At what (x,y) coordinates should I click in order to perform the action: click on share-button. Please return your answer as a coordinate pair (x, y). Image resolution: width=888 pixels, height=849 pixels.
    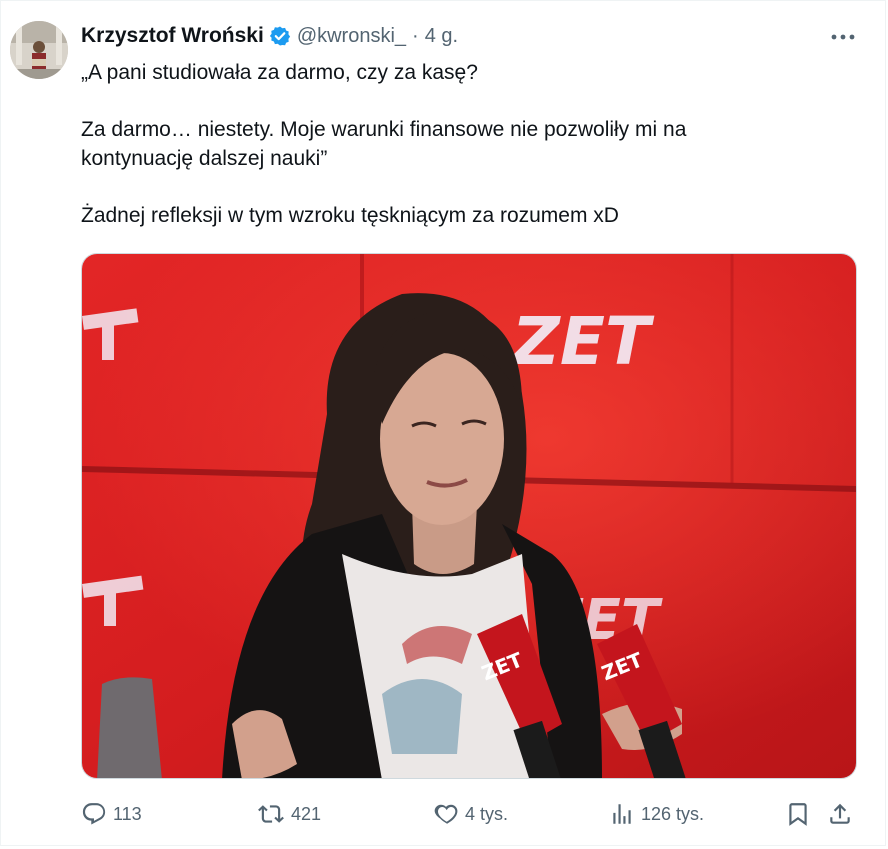
    Looking at the image, I should click on (840, 814).